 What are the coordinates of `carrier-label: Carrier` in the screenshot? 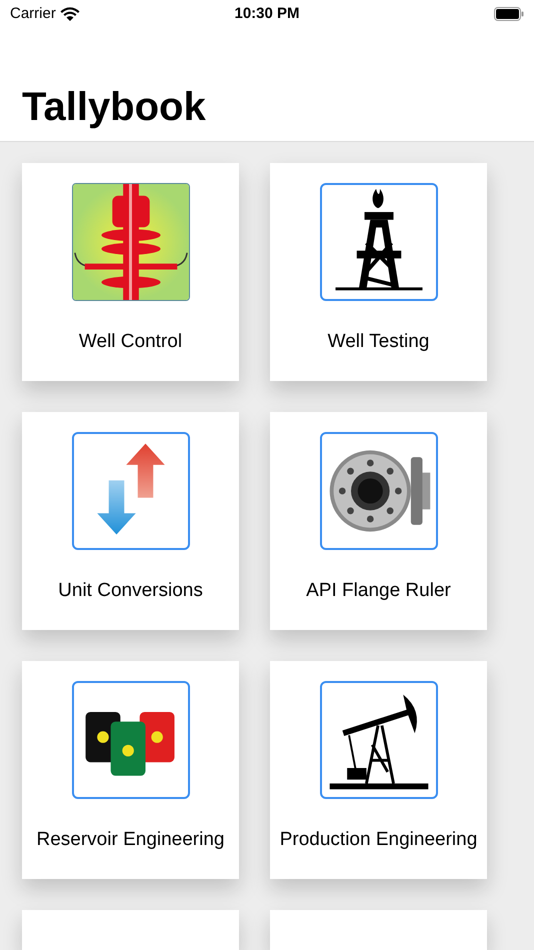 It's located at (33, 14).